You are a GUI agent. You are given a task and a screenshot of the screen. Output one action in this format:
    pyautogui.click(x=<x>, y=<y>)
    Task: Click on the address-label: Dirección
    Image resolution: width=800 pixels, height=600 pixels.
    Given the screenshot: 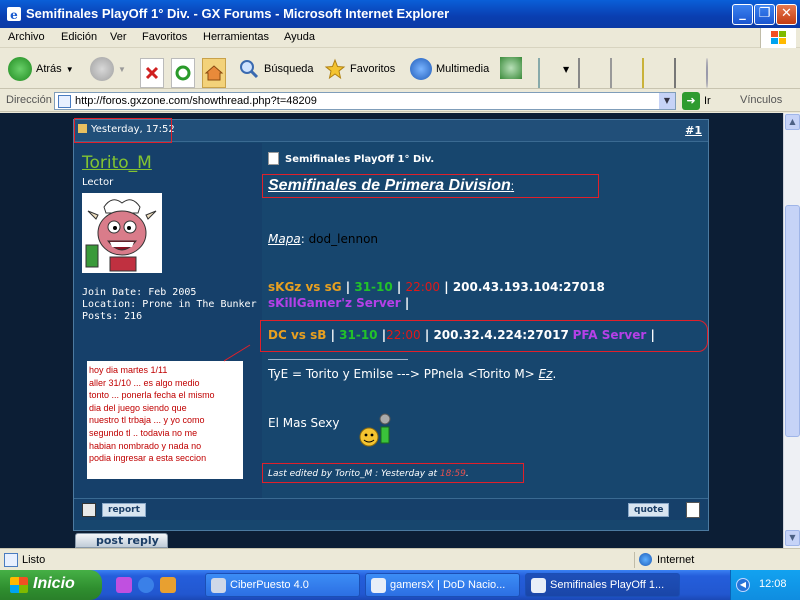 What is the action you would take?
    pyautogui.click(x=29, y=100)
    